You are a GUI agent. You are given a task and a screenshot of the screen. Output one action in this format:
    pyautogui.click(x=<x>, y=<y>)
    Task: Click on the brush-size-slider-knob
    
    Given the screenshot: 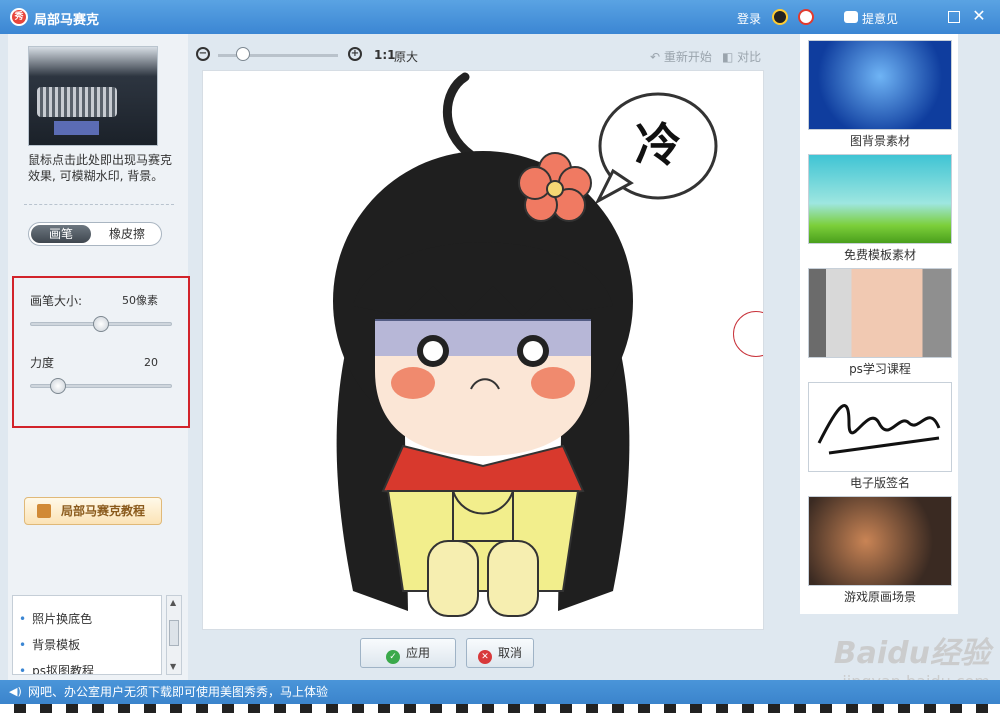 What is the action you would take?
    pyautogui.click(x=101, y=324)
    